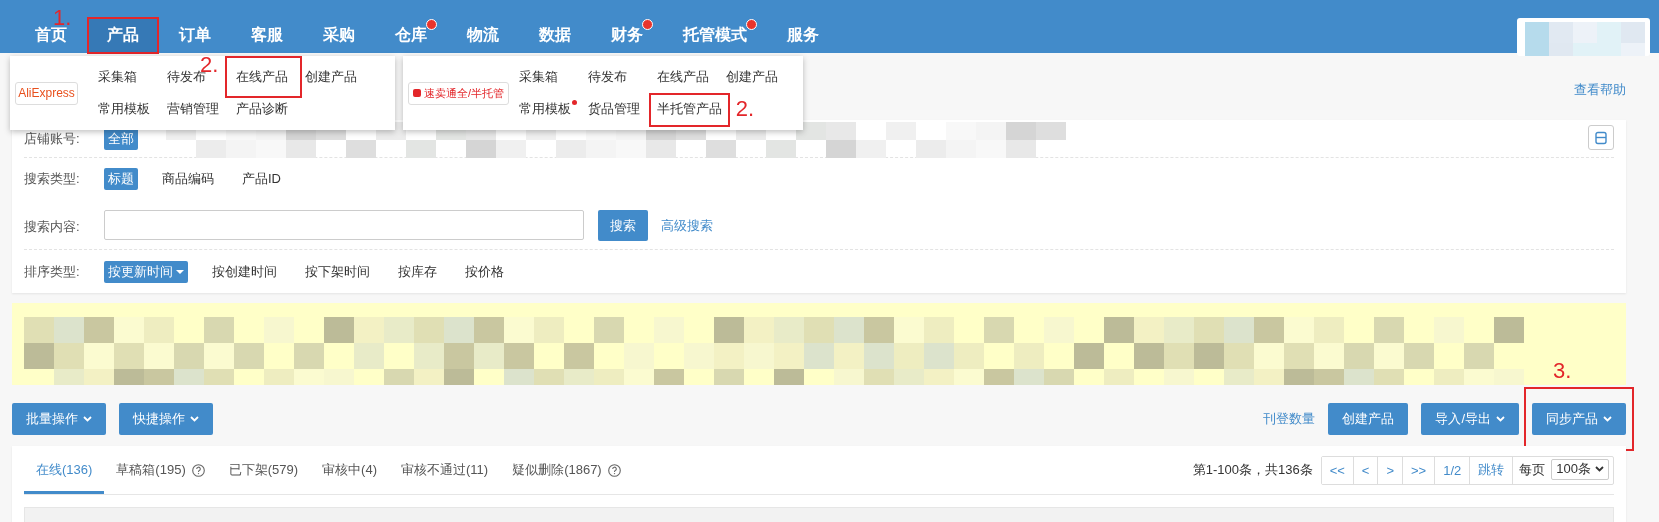  What do you see at coordinates (1532, 470) in the screenshot?
I see `per-page-label: 每页` at bounding box center [1532, 470].